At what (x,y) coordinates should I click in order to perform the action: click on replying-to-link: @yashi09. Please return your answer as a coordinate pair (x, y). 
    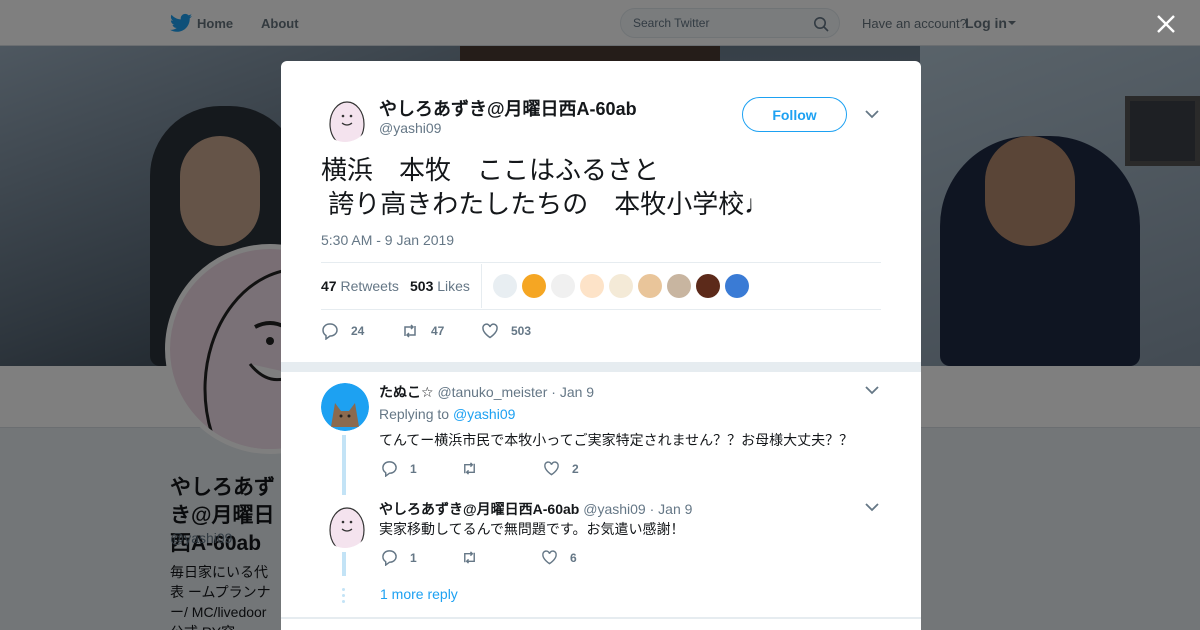
    Looking at the image, I should click on (484, 414).